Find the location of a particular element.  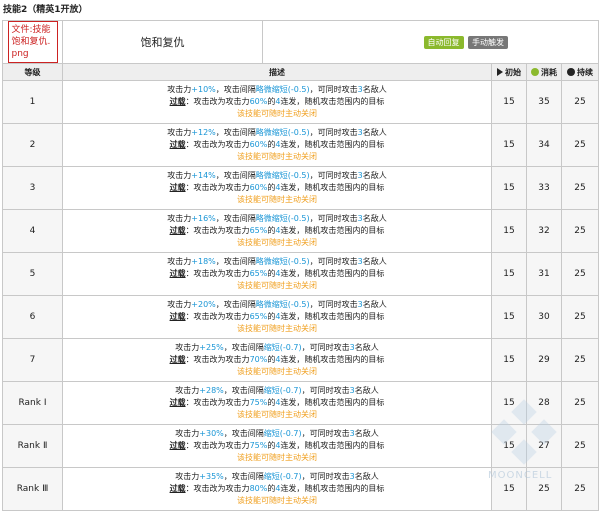

header-initial: 初始 is located at coordinates (509, 72).